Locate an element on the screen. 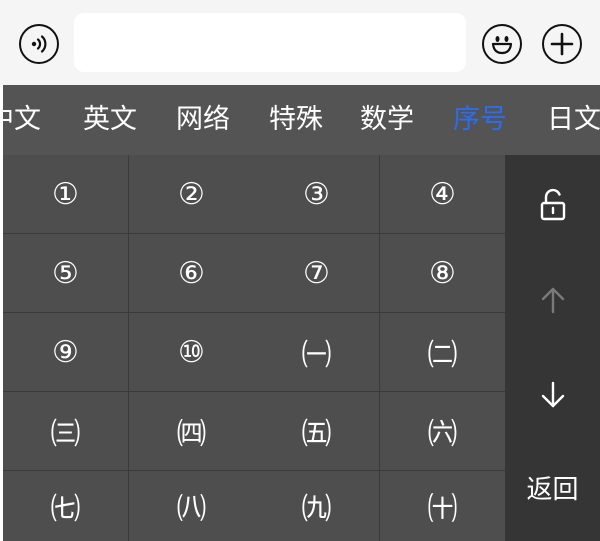  category-ordinal: 序号 is located at coordinates (480, 120).